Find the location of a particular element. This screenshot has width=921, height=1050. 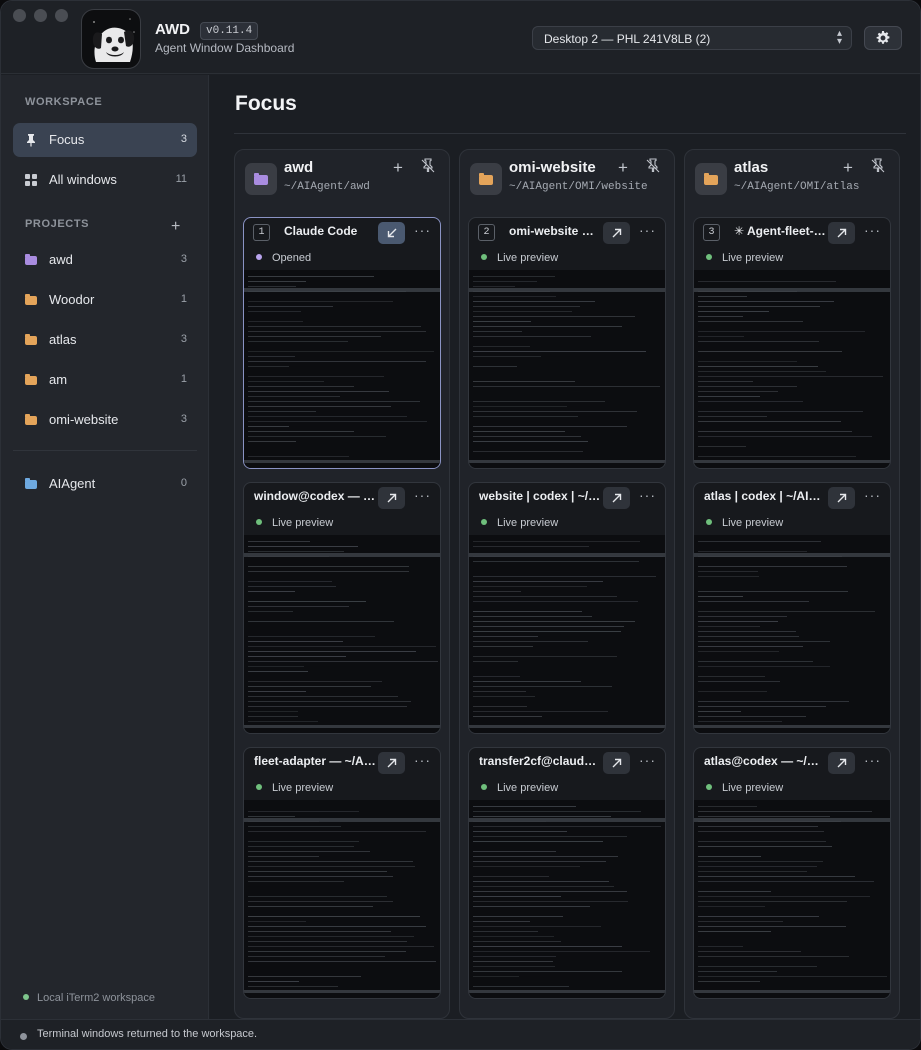

card-header: 1 Claude Code ··· is located at coordinates (342, 232).